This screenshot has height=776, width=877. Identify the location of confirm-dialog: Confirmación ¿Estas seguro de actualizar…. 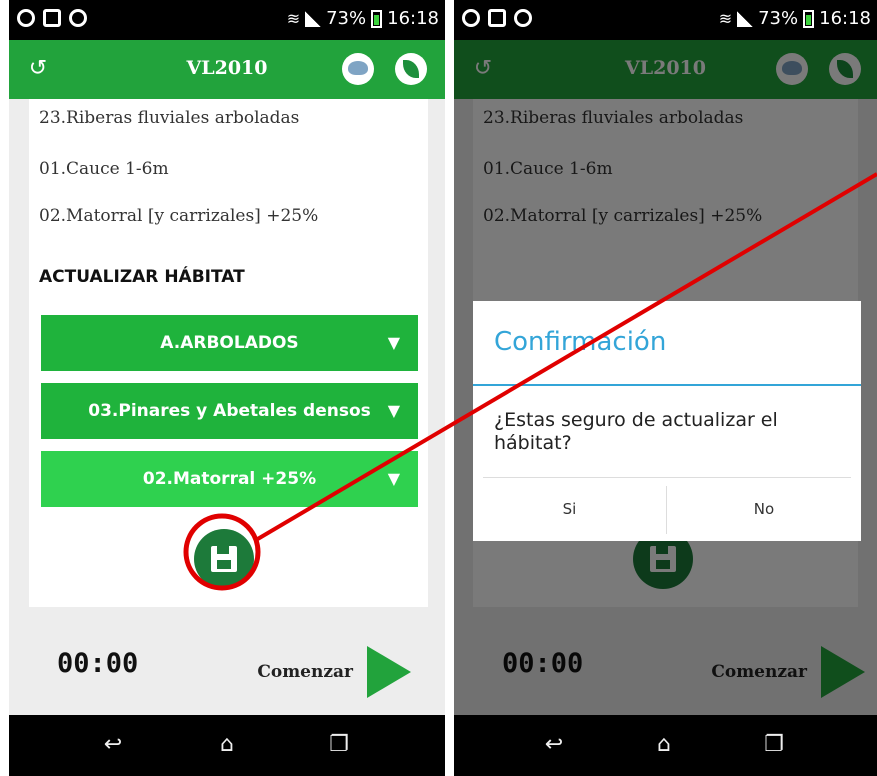
(667, 421).